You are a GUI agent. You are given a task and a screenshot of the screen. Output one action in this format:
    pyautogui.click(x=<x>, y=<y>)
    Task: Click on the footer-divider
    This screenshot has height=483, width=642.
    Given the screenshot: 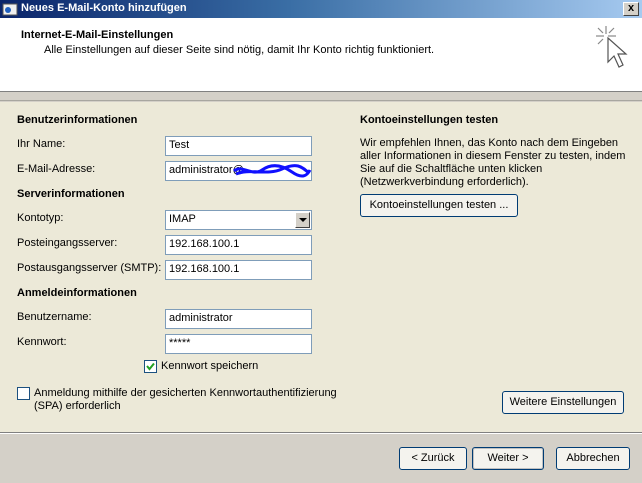 What is the action you would take?
    pyautogui.click(x=321, y=433)
    